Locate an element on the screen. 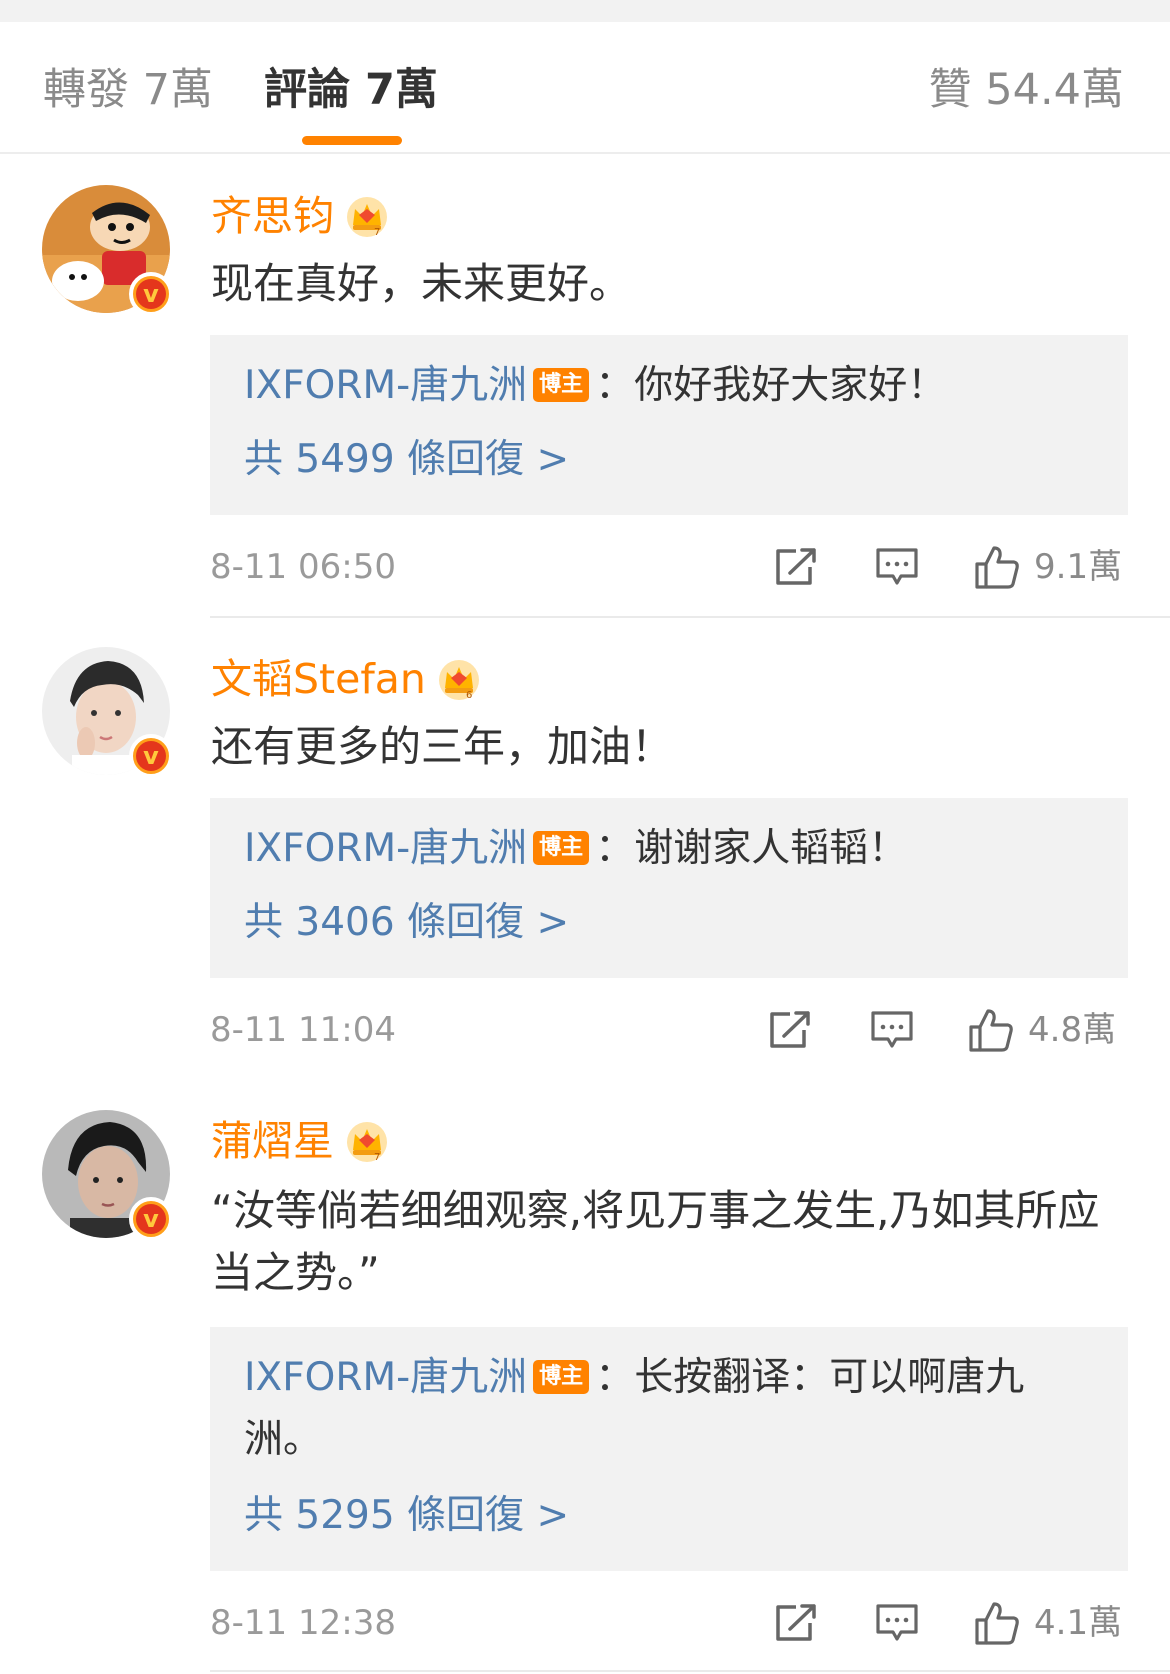 The width and height of the screenshot is (1170, 1674). tab-comments: 評論 7萬 is located at coordinates (351, 90).